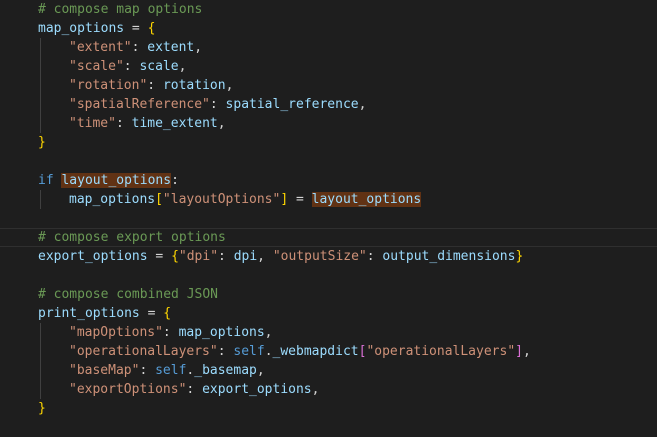 The height and width of the screenshot is (437, 657). Describe the element at coordinates (171, 332) in the screenshot. I see `code-text: "mapOptions": map_options,` at that location.